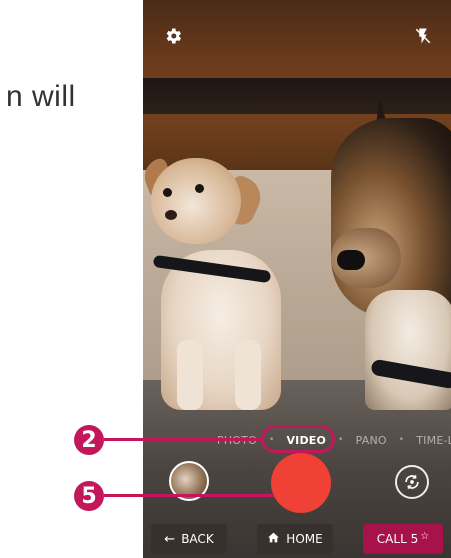 The image size is (451, 558). What do you see at coordinates (297, 96) in the screenshot?
I see `baseboard` at bounding box center [297, 96].